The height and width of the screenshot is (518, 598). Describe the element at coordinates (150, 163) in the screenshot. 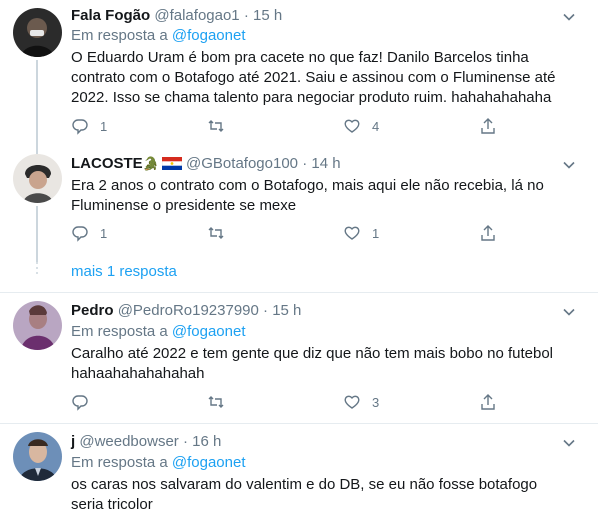

I see `crocodile-emoji: 🐊` at that location.